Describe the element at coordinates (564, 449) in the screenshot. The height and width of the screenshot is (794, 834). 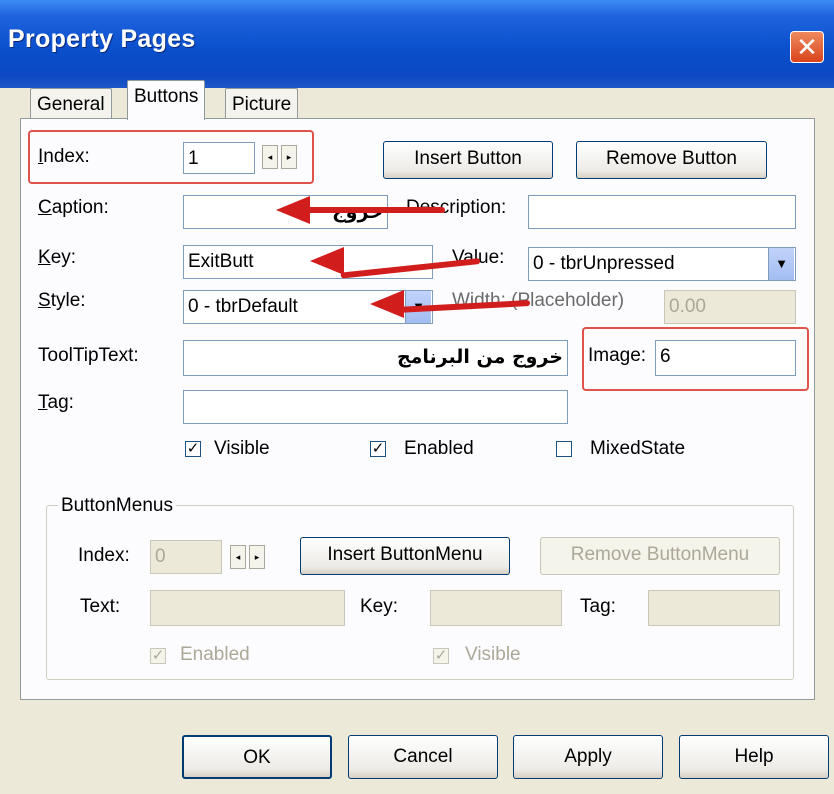
I see `mixed-state-checkbox` at that location.